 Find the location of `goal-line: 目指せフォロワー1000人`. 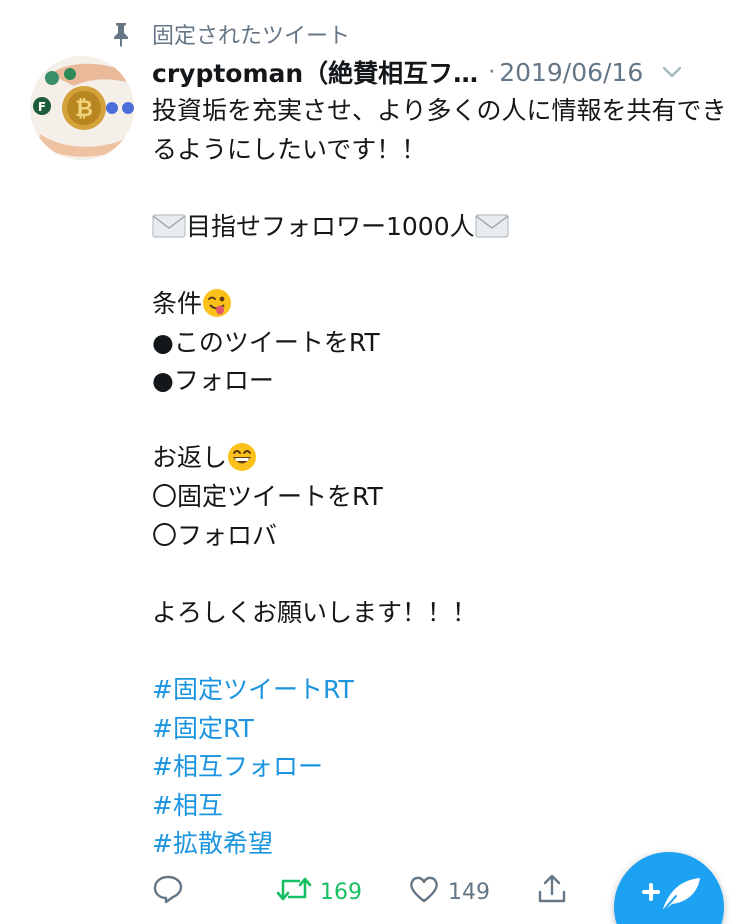

goal-line: 目指せフォロワー1000人 is located at coordinates (439, 227).